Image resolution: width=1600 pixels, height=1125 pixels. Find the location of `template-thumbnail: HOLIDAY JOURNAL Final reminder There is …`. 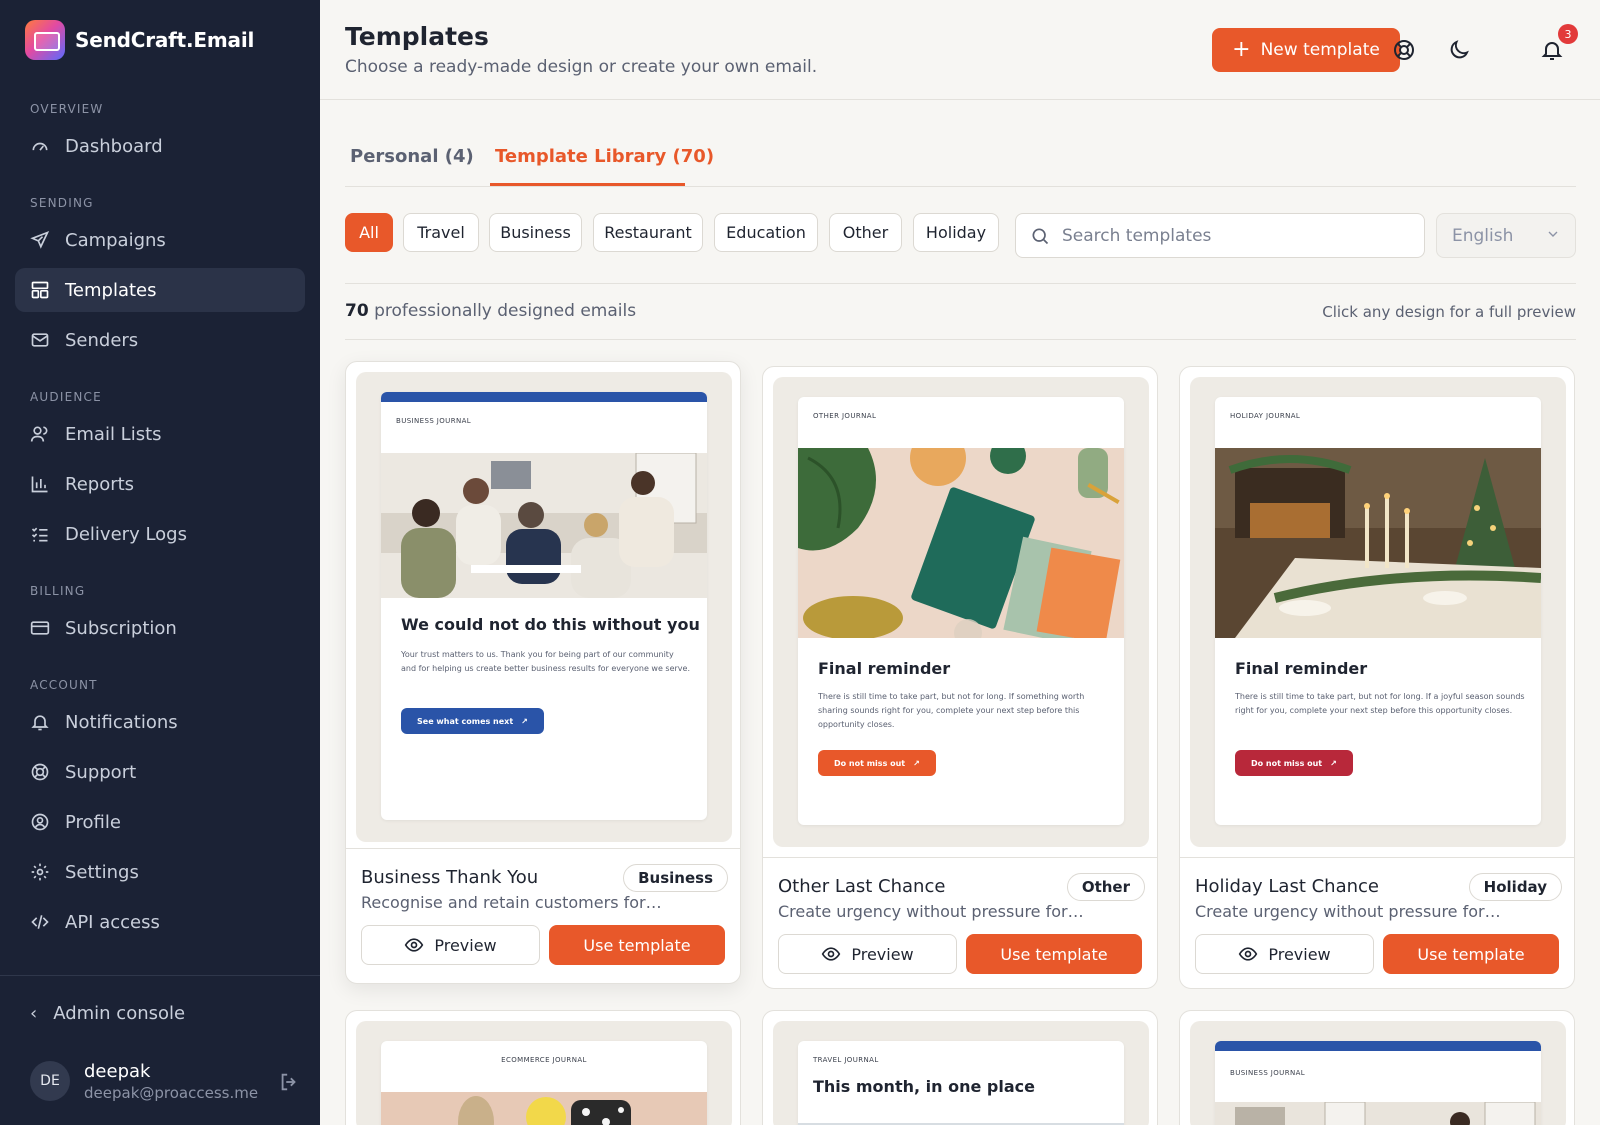

template-thumbnail: HOLIDAY JOURNAL Final reminder There is … is located at coordinates (1378, 612).